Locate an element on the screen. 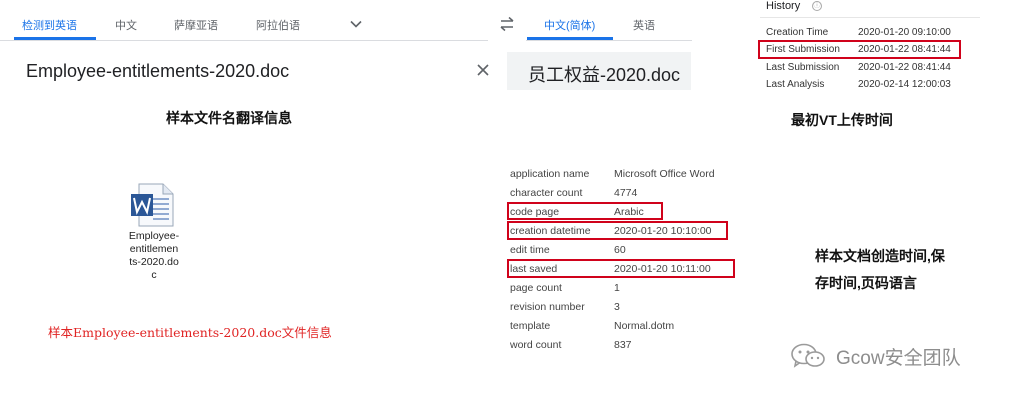  property-label: character count is located at coordinates (546, 193).